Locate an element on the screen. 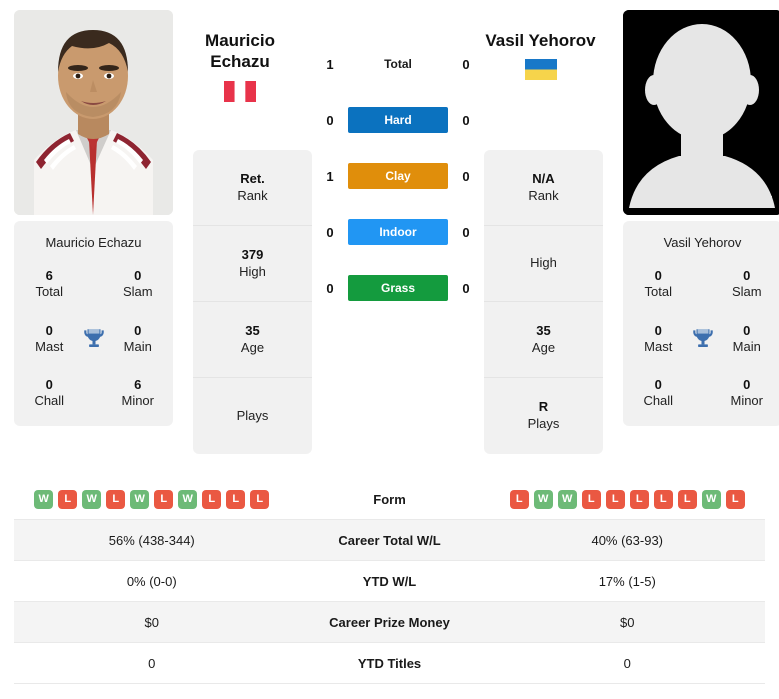 This screenshot has height=699, width=779. right-main-titles-value: 0 is located at coordinates (747, 330).